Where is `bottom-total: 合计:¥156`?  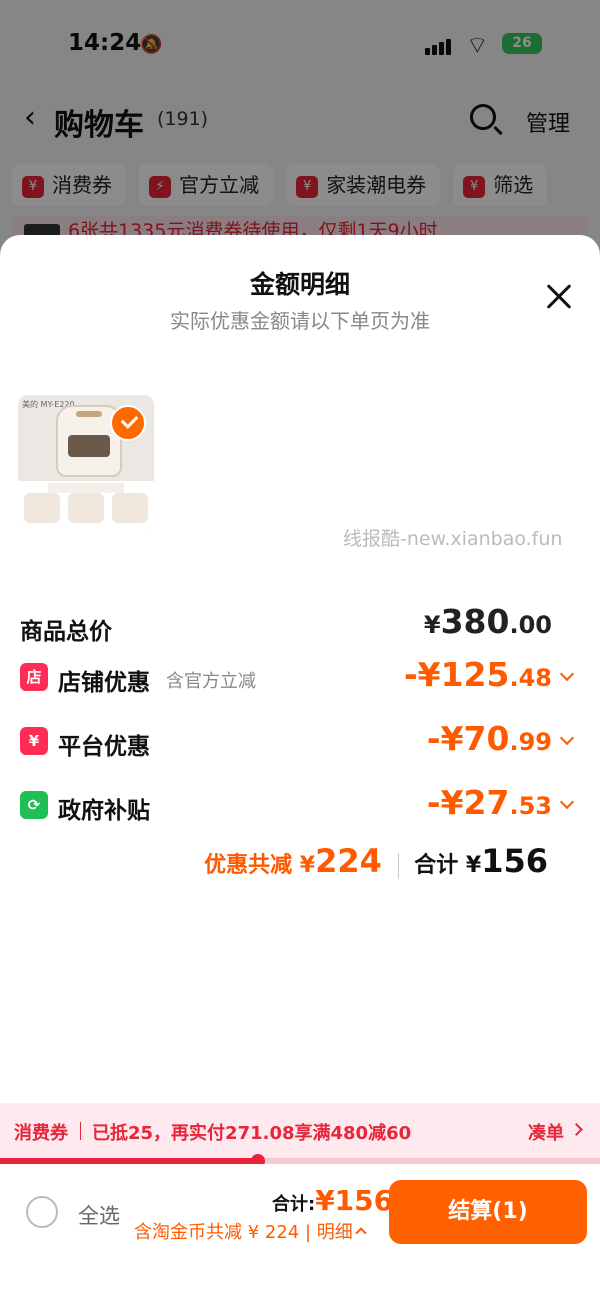 bottom-total: 合计:¥156 is located at coordinates (333, 1200).